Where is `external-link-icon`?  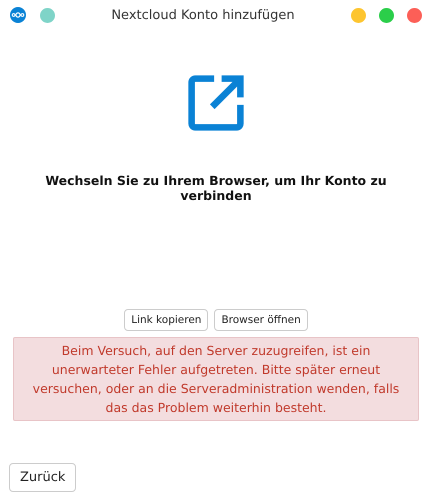
external-link-icon is located at coordinates (216, 103).